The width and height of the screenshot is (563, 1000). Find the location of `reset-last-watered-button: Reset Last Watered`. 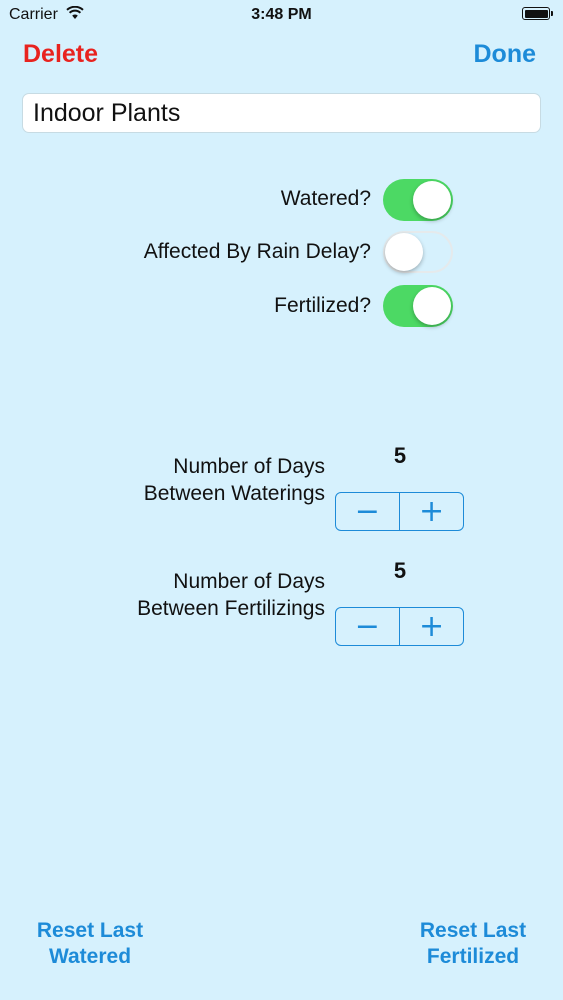

reset-last-watered-button: Reset Last Watered is located at coordinates (90, 944).